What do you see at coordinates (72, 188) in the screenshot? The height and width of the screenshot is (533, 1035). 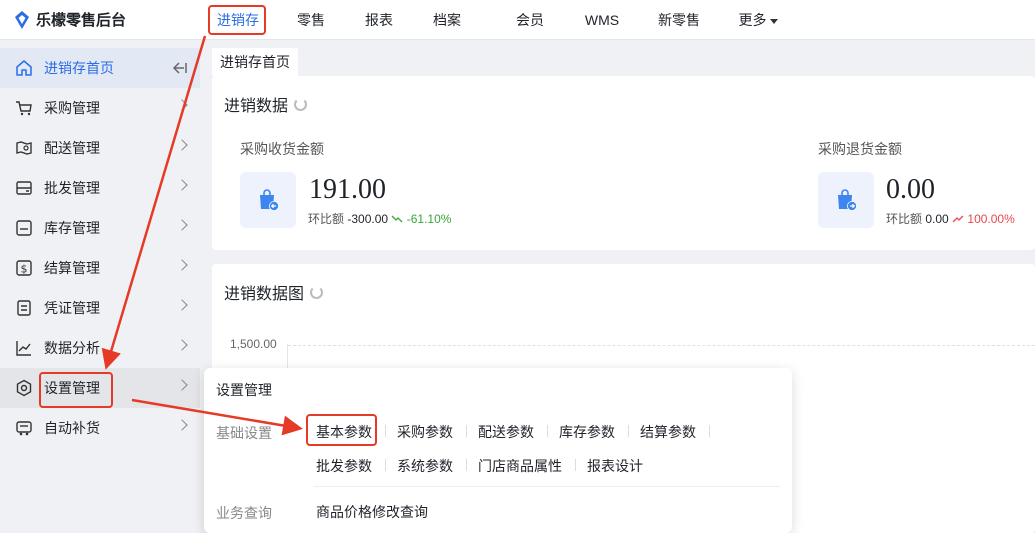 I see `sidebar-item-label: 批发管理` at bounding box center [72, 188].